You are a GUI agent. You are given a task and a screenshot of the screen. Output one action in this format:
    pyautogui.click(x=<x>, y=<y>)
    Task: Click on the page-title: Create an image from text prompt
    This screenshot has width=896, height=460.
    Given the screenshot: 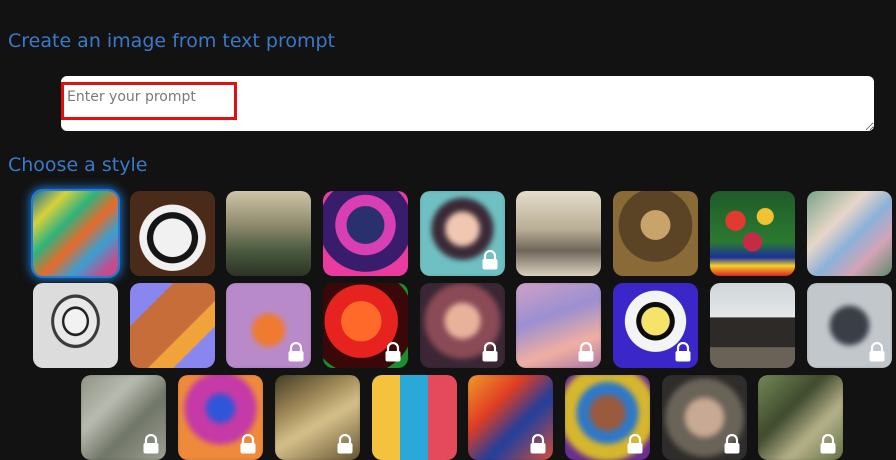 What is the action you would take?
    pyautogui.click(x=172, y=41)
    